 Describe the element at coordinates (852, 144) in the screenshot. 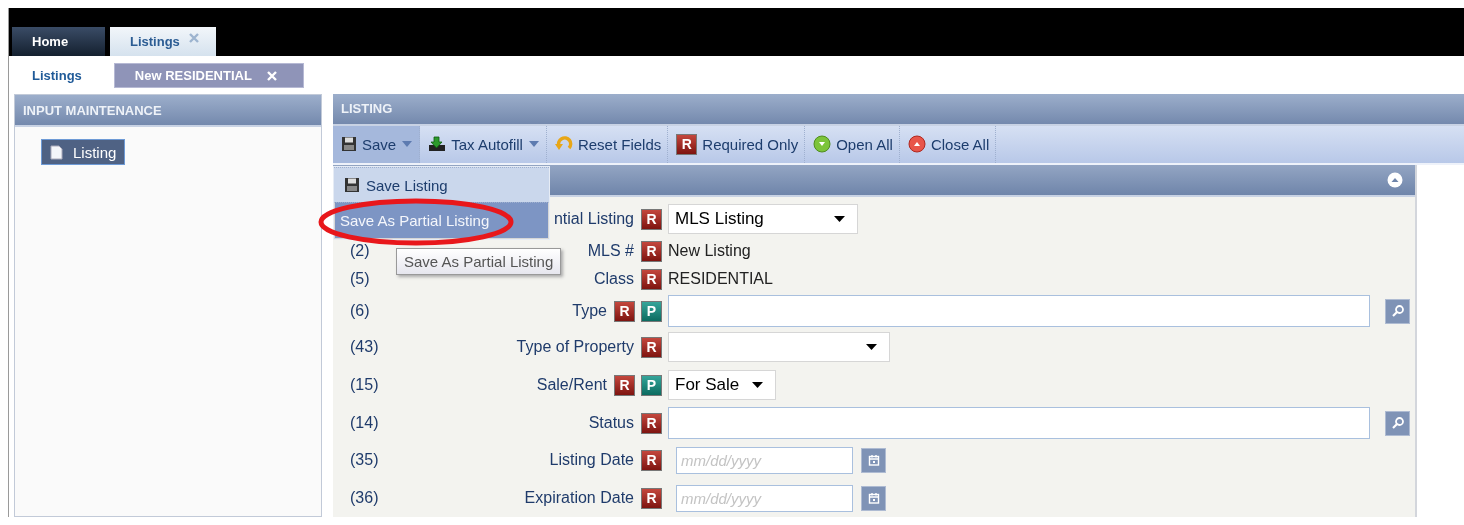

I see `toolbar-button: Open All` at that location.